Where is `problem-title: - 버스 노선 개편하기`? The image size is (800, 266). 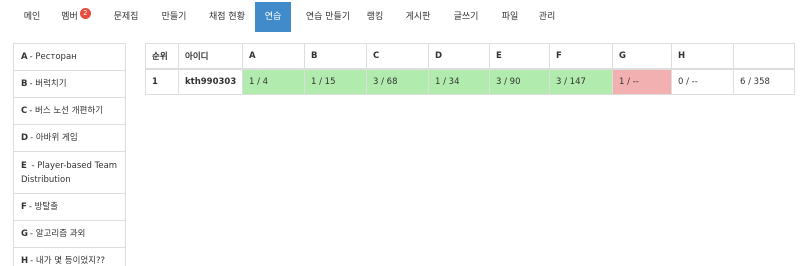
problem-title: - 버스 노선 개편하기 is located at coordinates (66, 111).